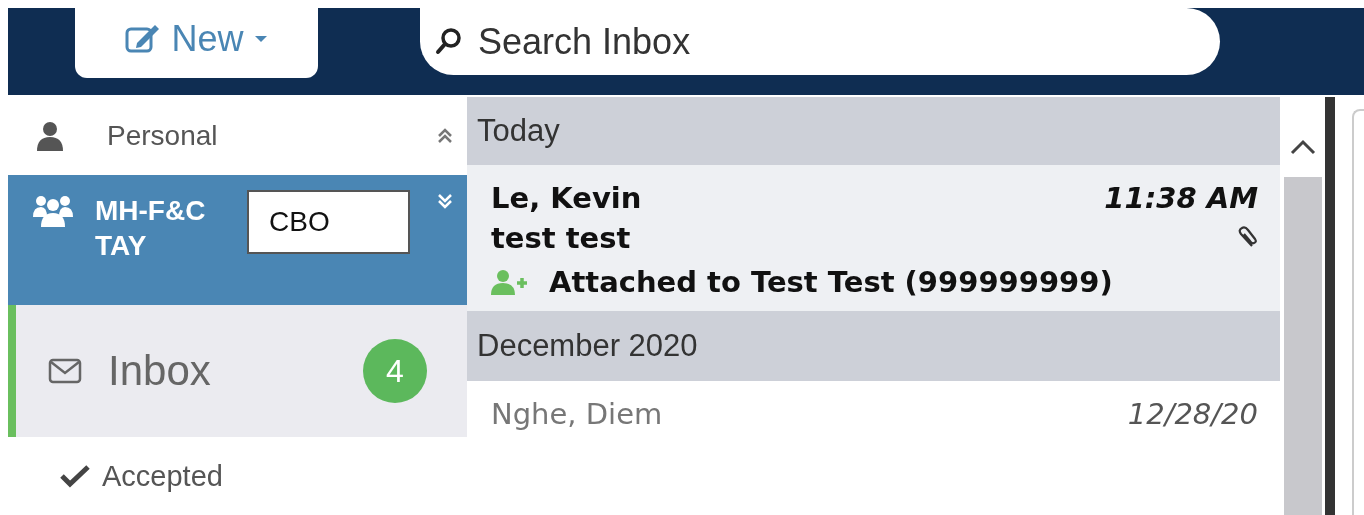 This screenshot has width=1364, height=515. Describe the element at coordinates (445, 201) in the screenshot. I see `double-chevron-down-icon` at that location.